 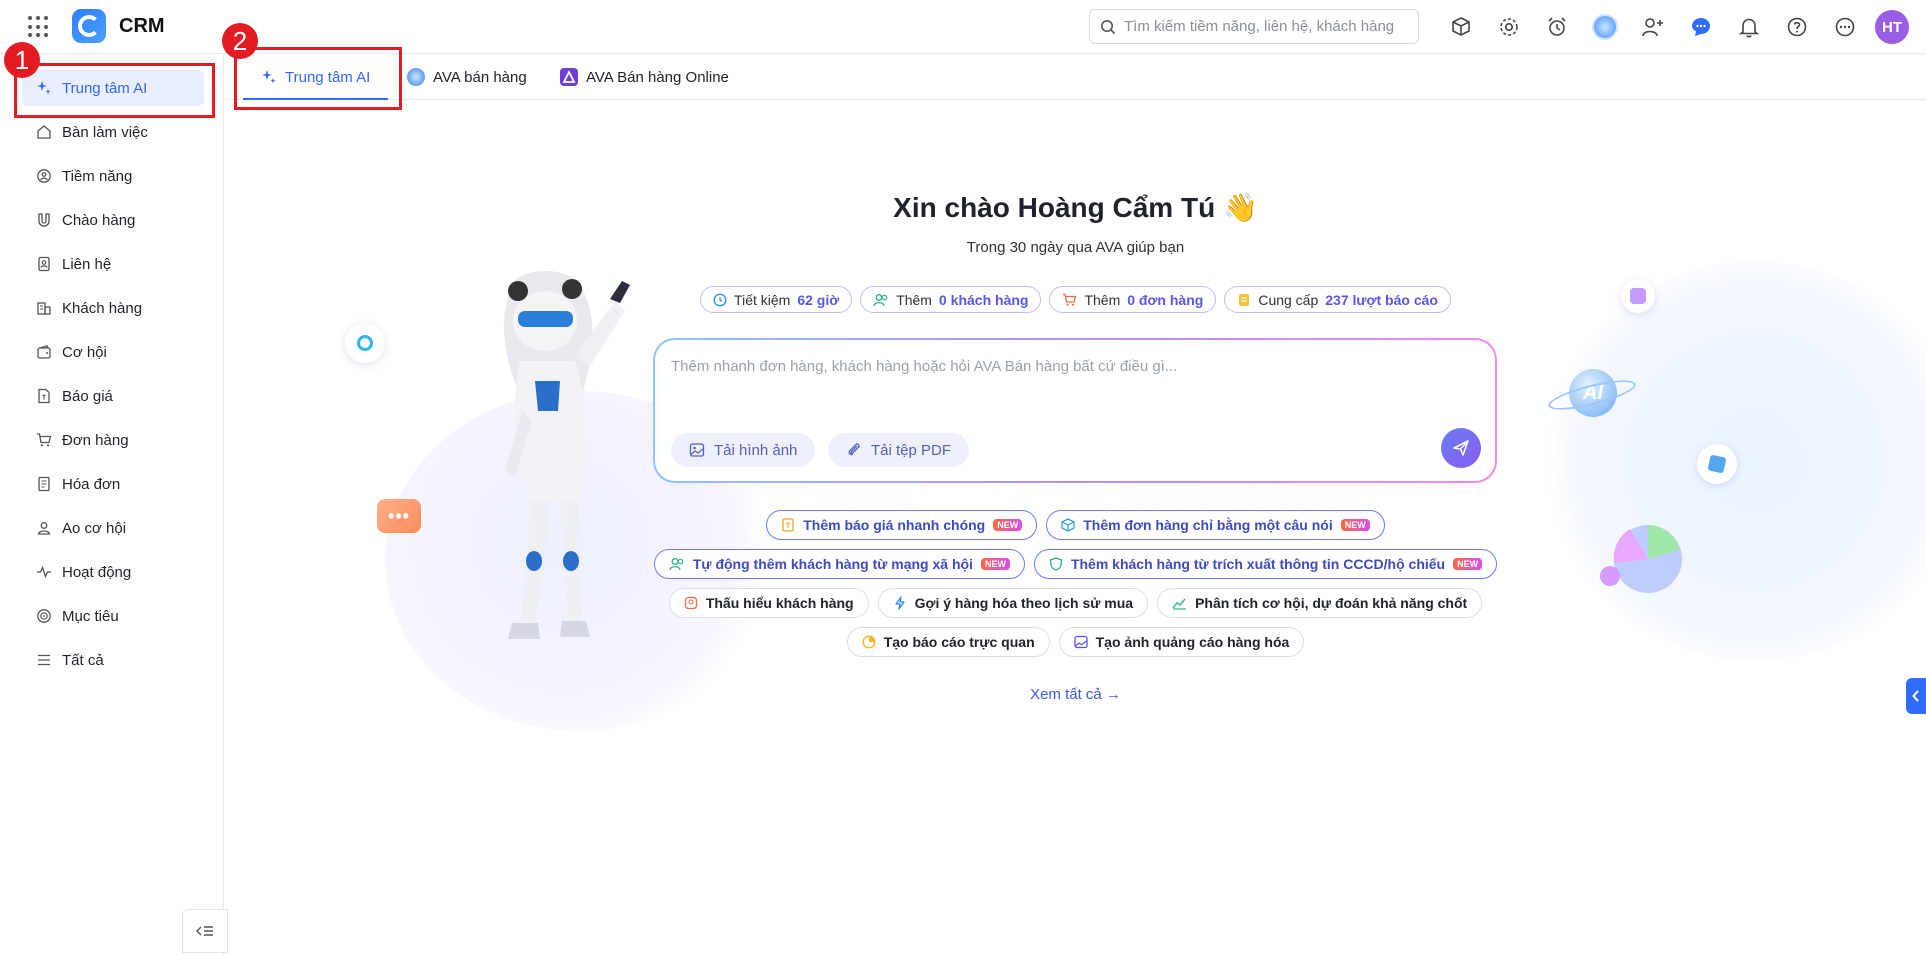 I want to click on sidebar-item-label: Hoạt động, so click(x=97, y=572).